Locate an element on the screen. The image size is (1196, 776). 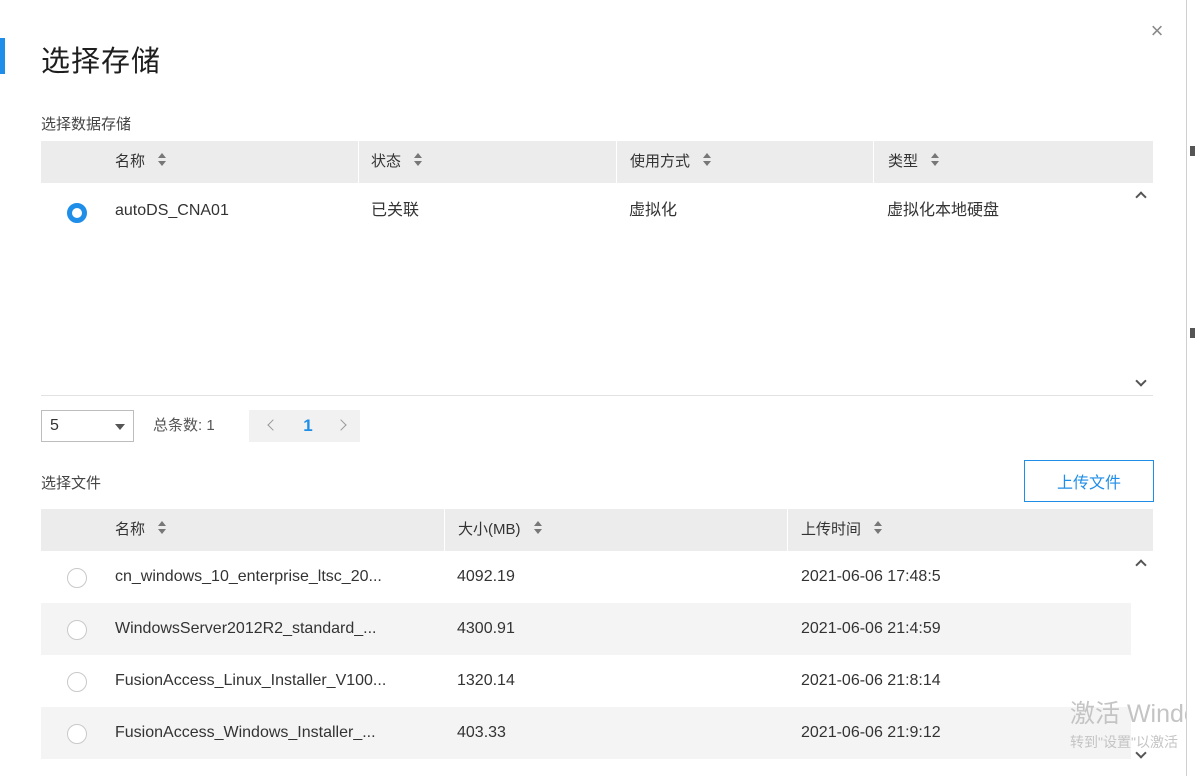
background-window-edge is located at coordinates (1191, 388).